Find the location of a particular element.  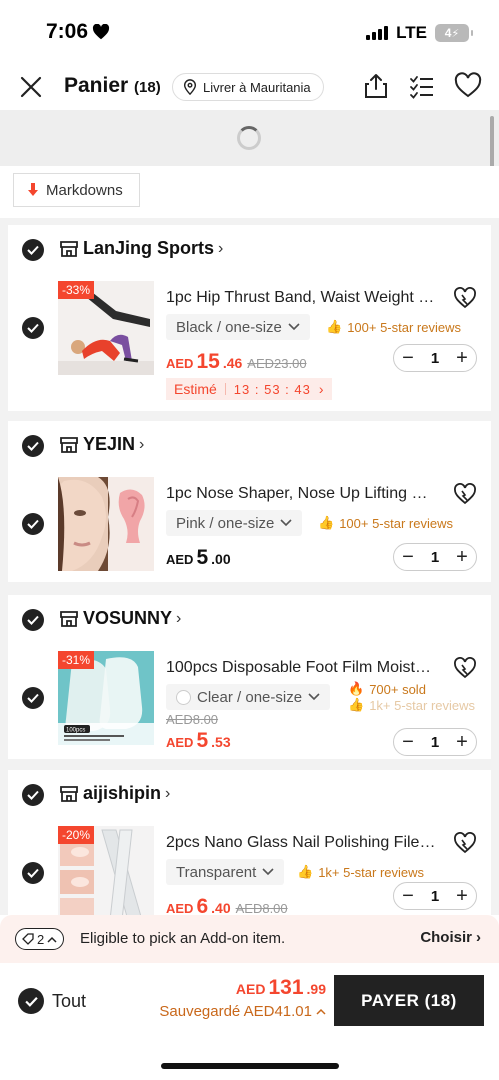

nose-shaper-image is located at coordinates (106, 524).